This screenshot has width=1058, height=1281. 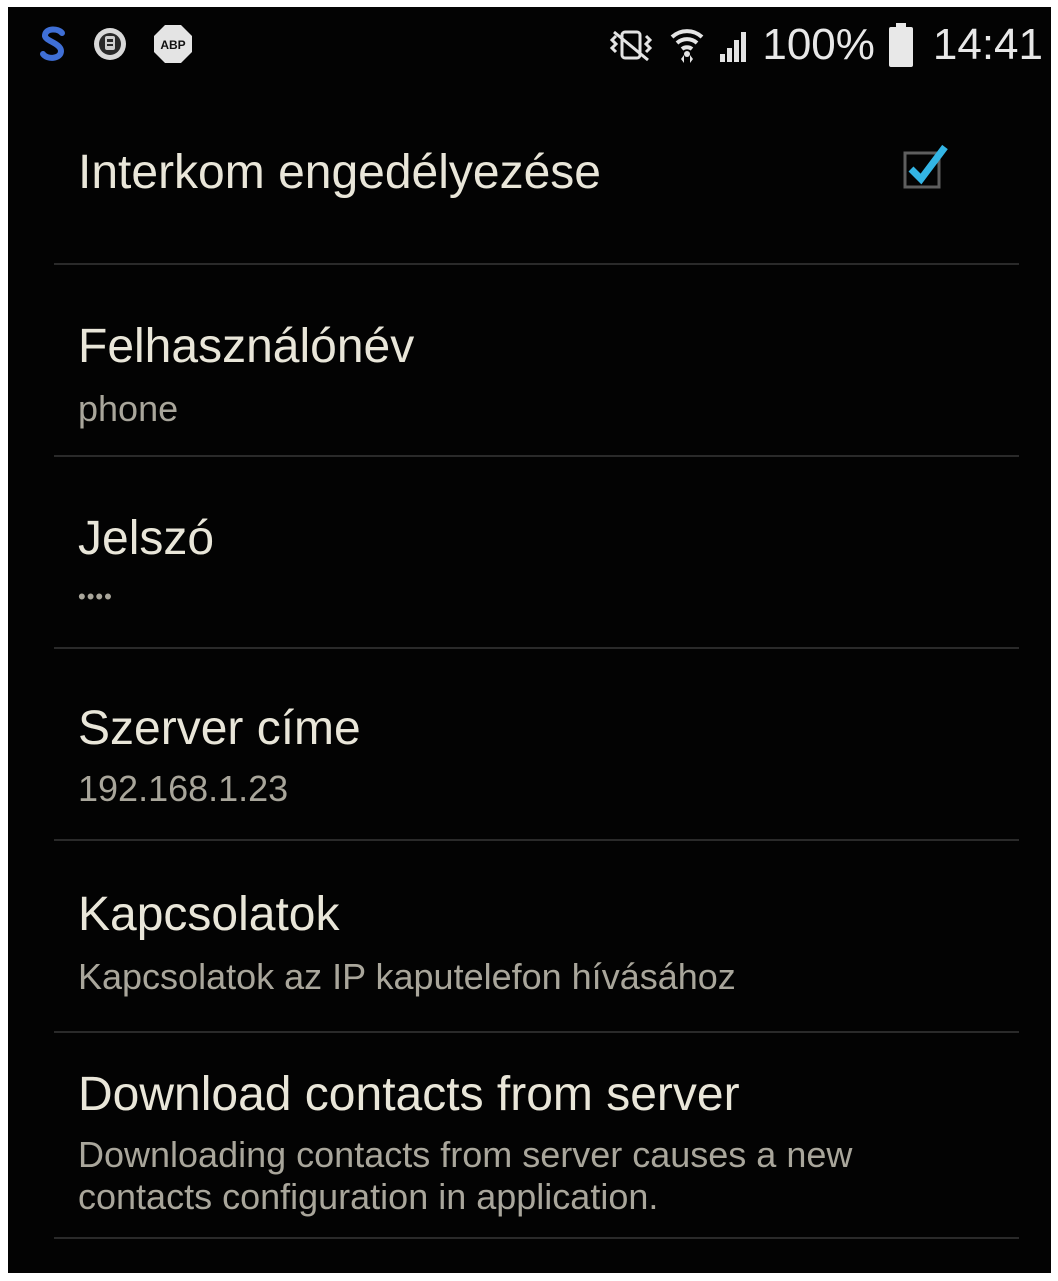 What do you see at coordinates (219, 728) in the screenshot?
I see `setting-title: Szerver címe` at bounding box center [219, 728].